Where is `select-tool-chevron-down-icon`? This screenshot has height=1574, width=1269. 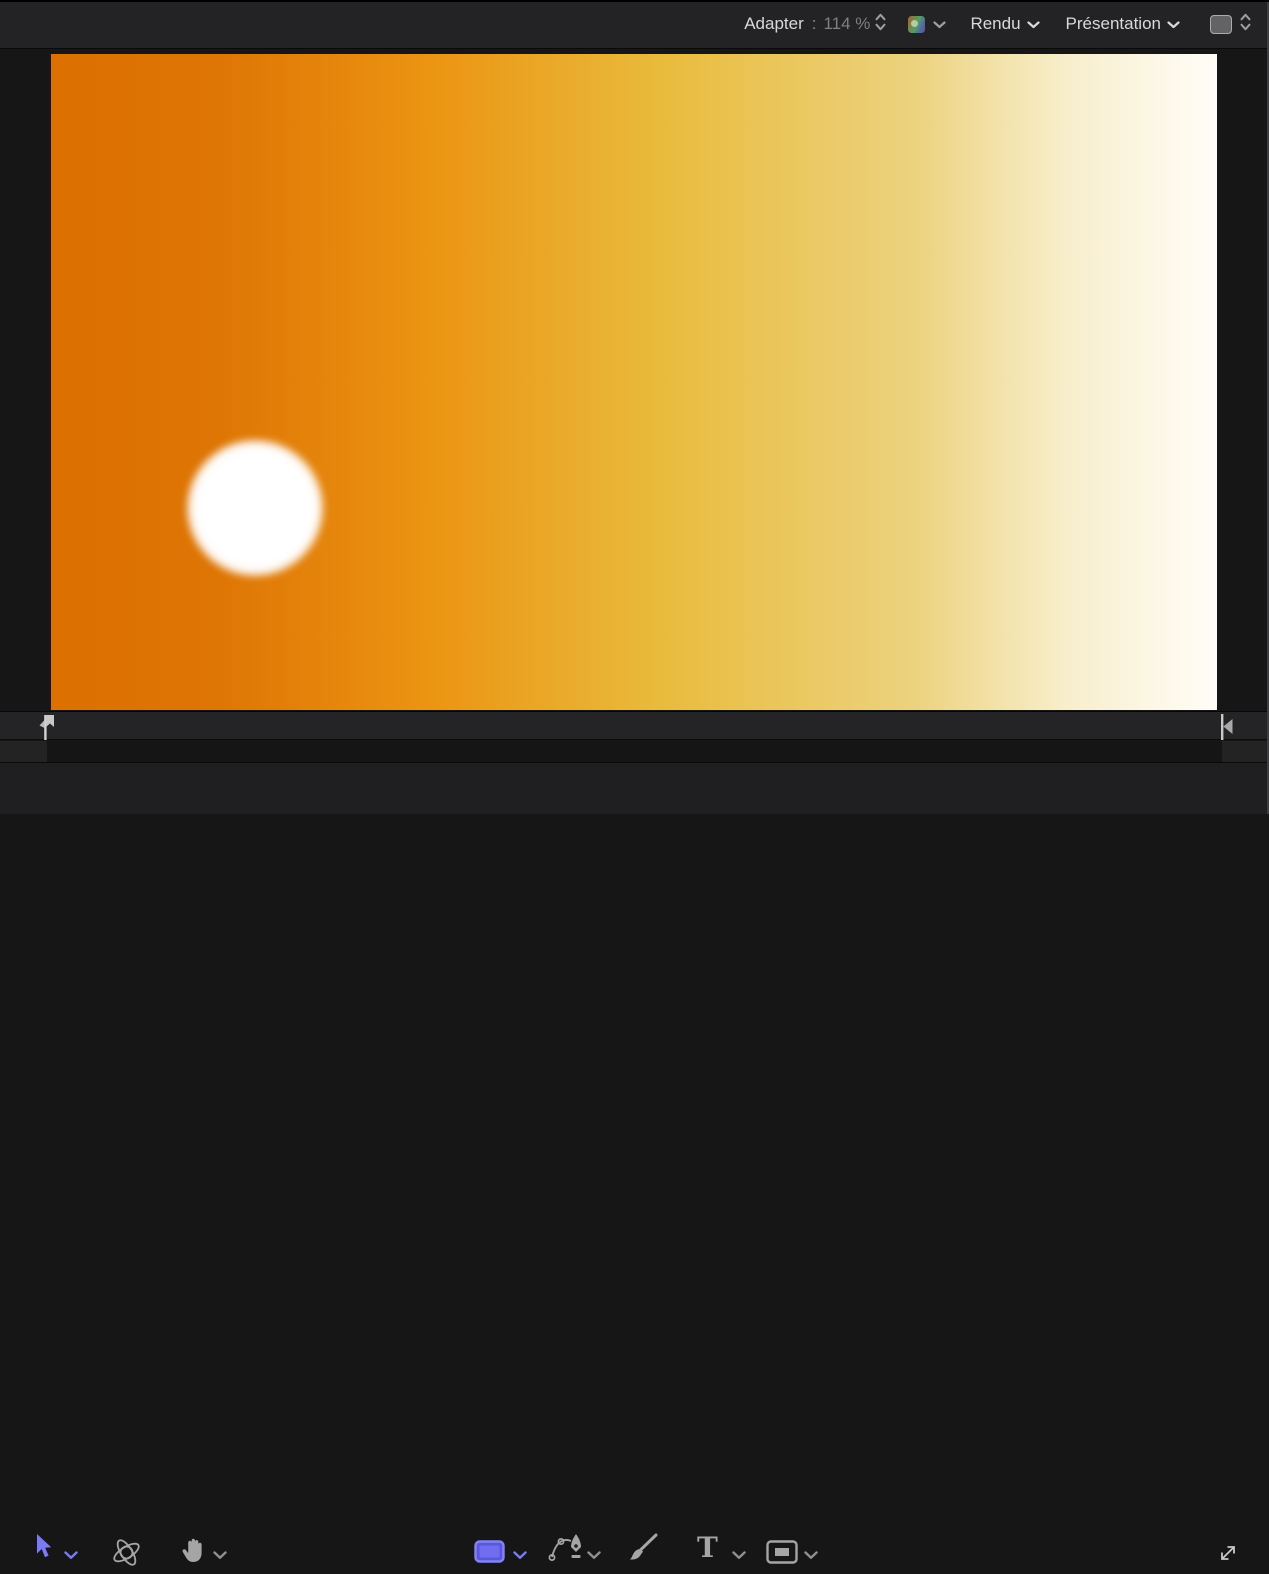
select-tool-chevron-down-icon is located at coordinates (71, 1556).